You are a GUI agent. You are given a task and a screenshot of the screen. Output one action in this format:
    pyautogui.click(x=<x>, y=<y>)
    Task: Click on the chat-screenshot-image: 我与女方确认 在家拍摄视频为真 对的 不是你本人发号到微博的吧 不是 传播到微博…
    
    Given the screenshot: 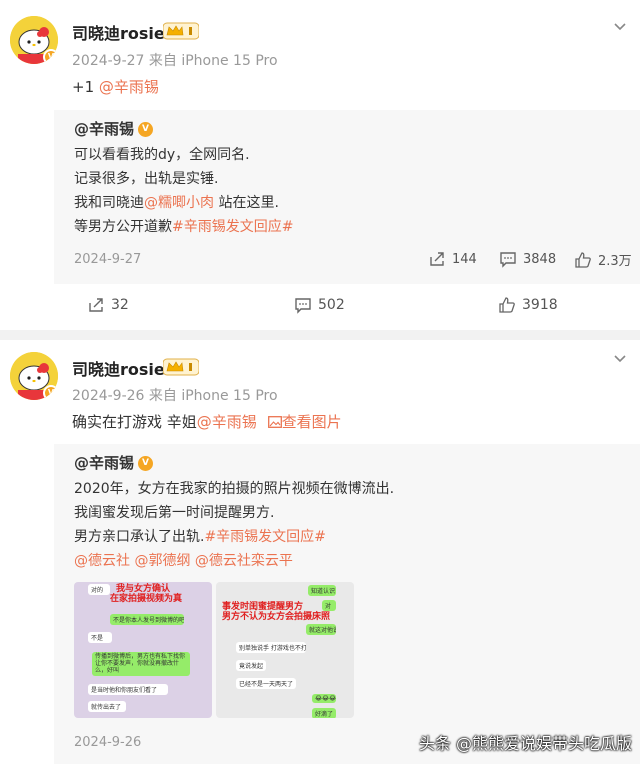 What is the action you would take?
    pyautogui.click(x=143, y=650)
    